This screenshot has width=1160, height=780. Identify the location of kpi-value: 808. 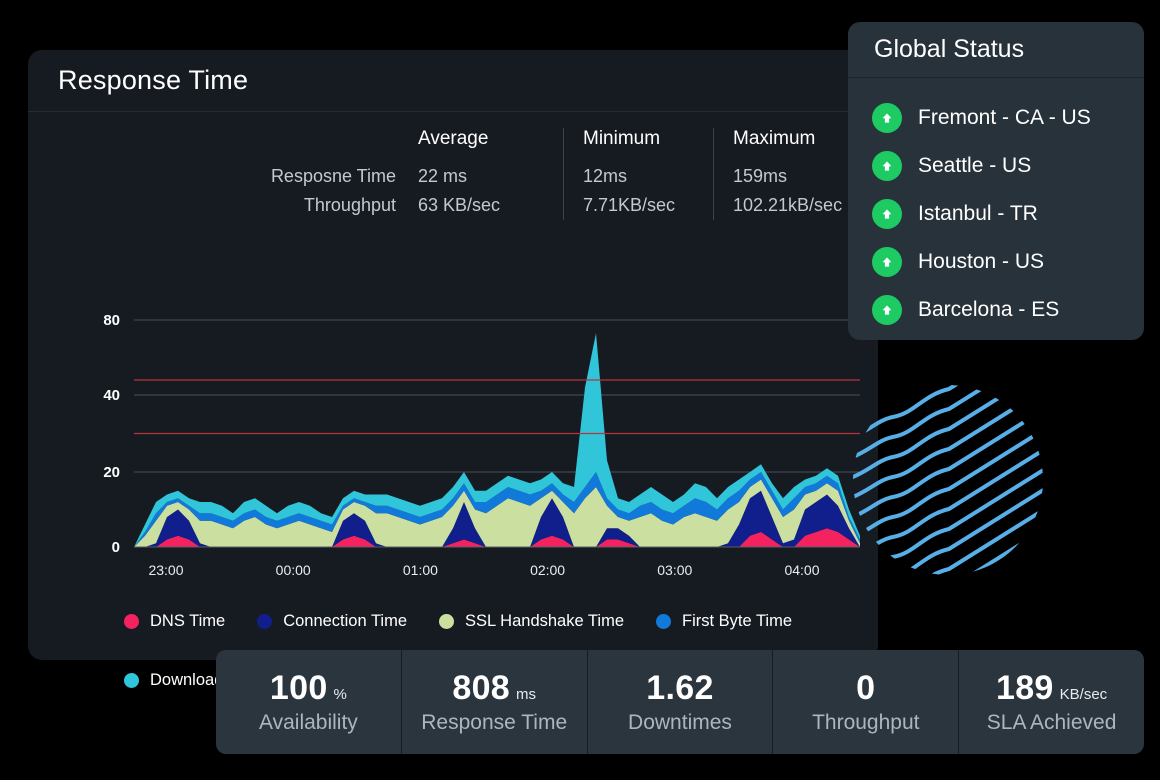
(481, 688).